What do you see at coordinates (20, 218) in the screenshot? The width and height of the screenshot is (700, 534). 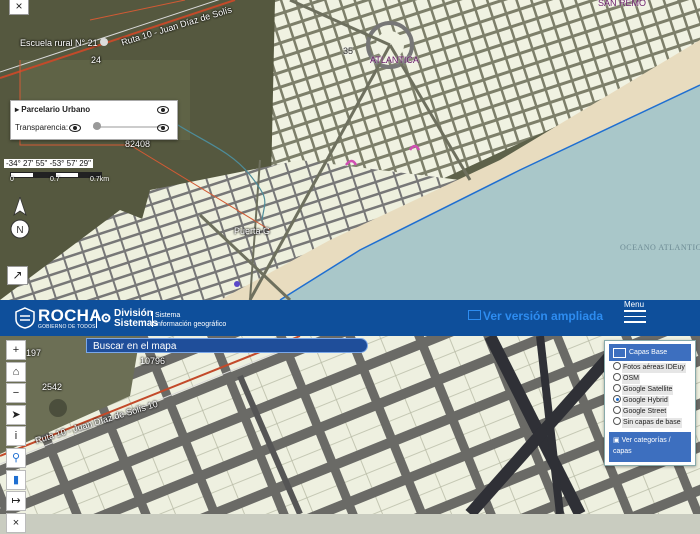 I see `north-arrow-icon: N` at bounding box center [20, 218].